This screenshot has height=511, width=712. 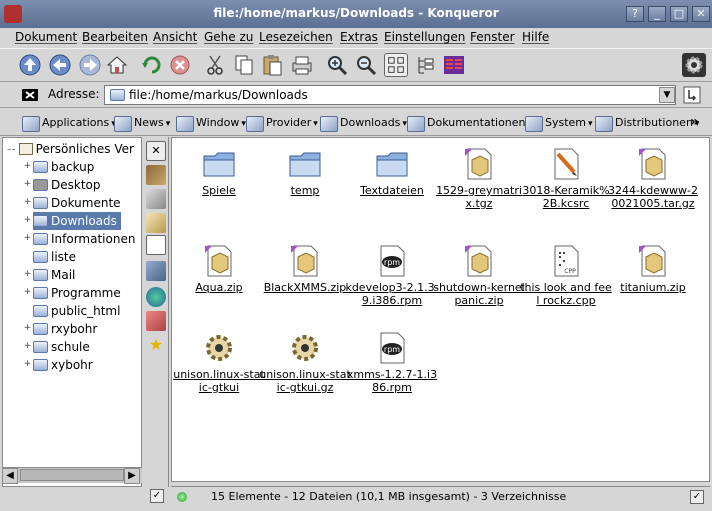 What do you see at coordinates (117, 95) in the screenshot?
I see `location-folder-icon` at bounding box center [117, 95].